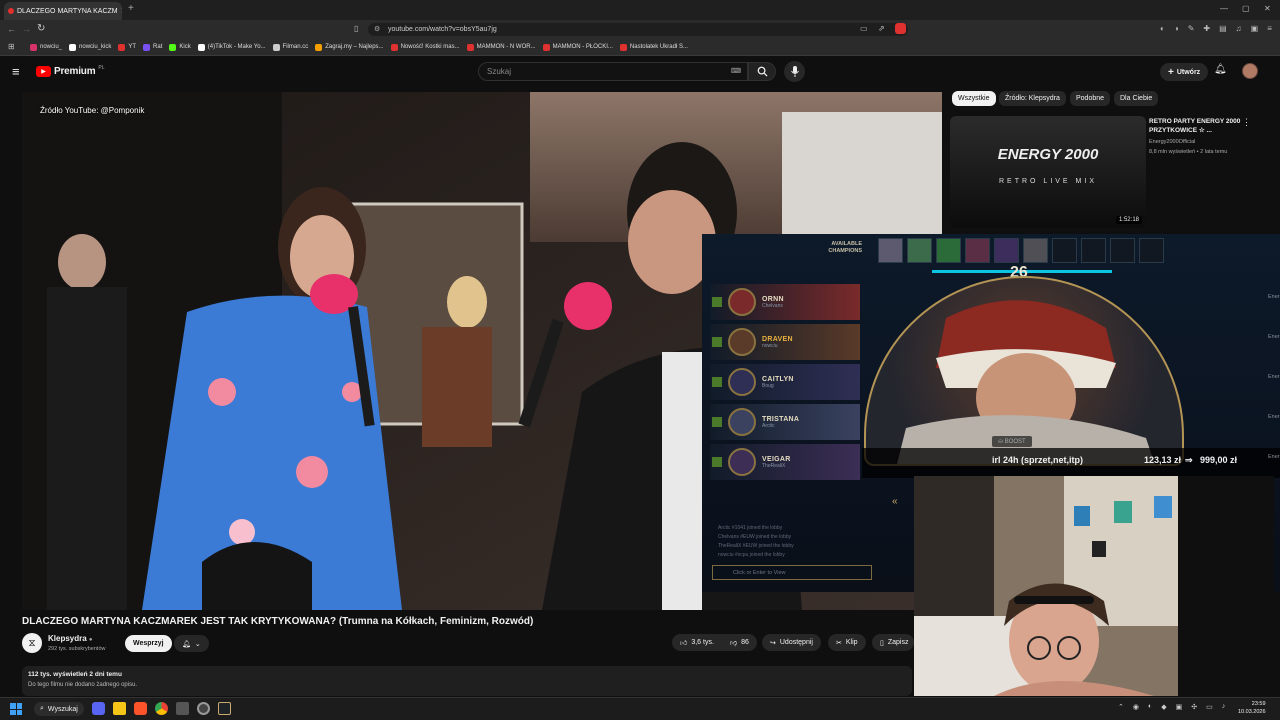 This screenshot has height=720, width=1280. What do you see at coordinates (46, 47) in the screenshot?
I see `bookmark-item: nowciu_` at bounding box center [46, 47].